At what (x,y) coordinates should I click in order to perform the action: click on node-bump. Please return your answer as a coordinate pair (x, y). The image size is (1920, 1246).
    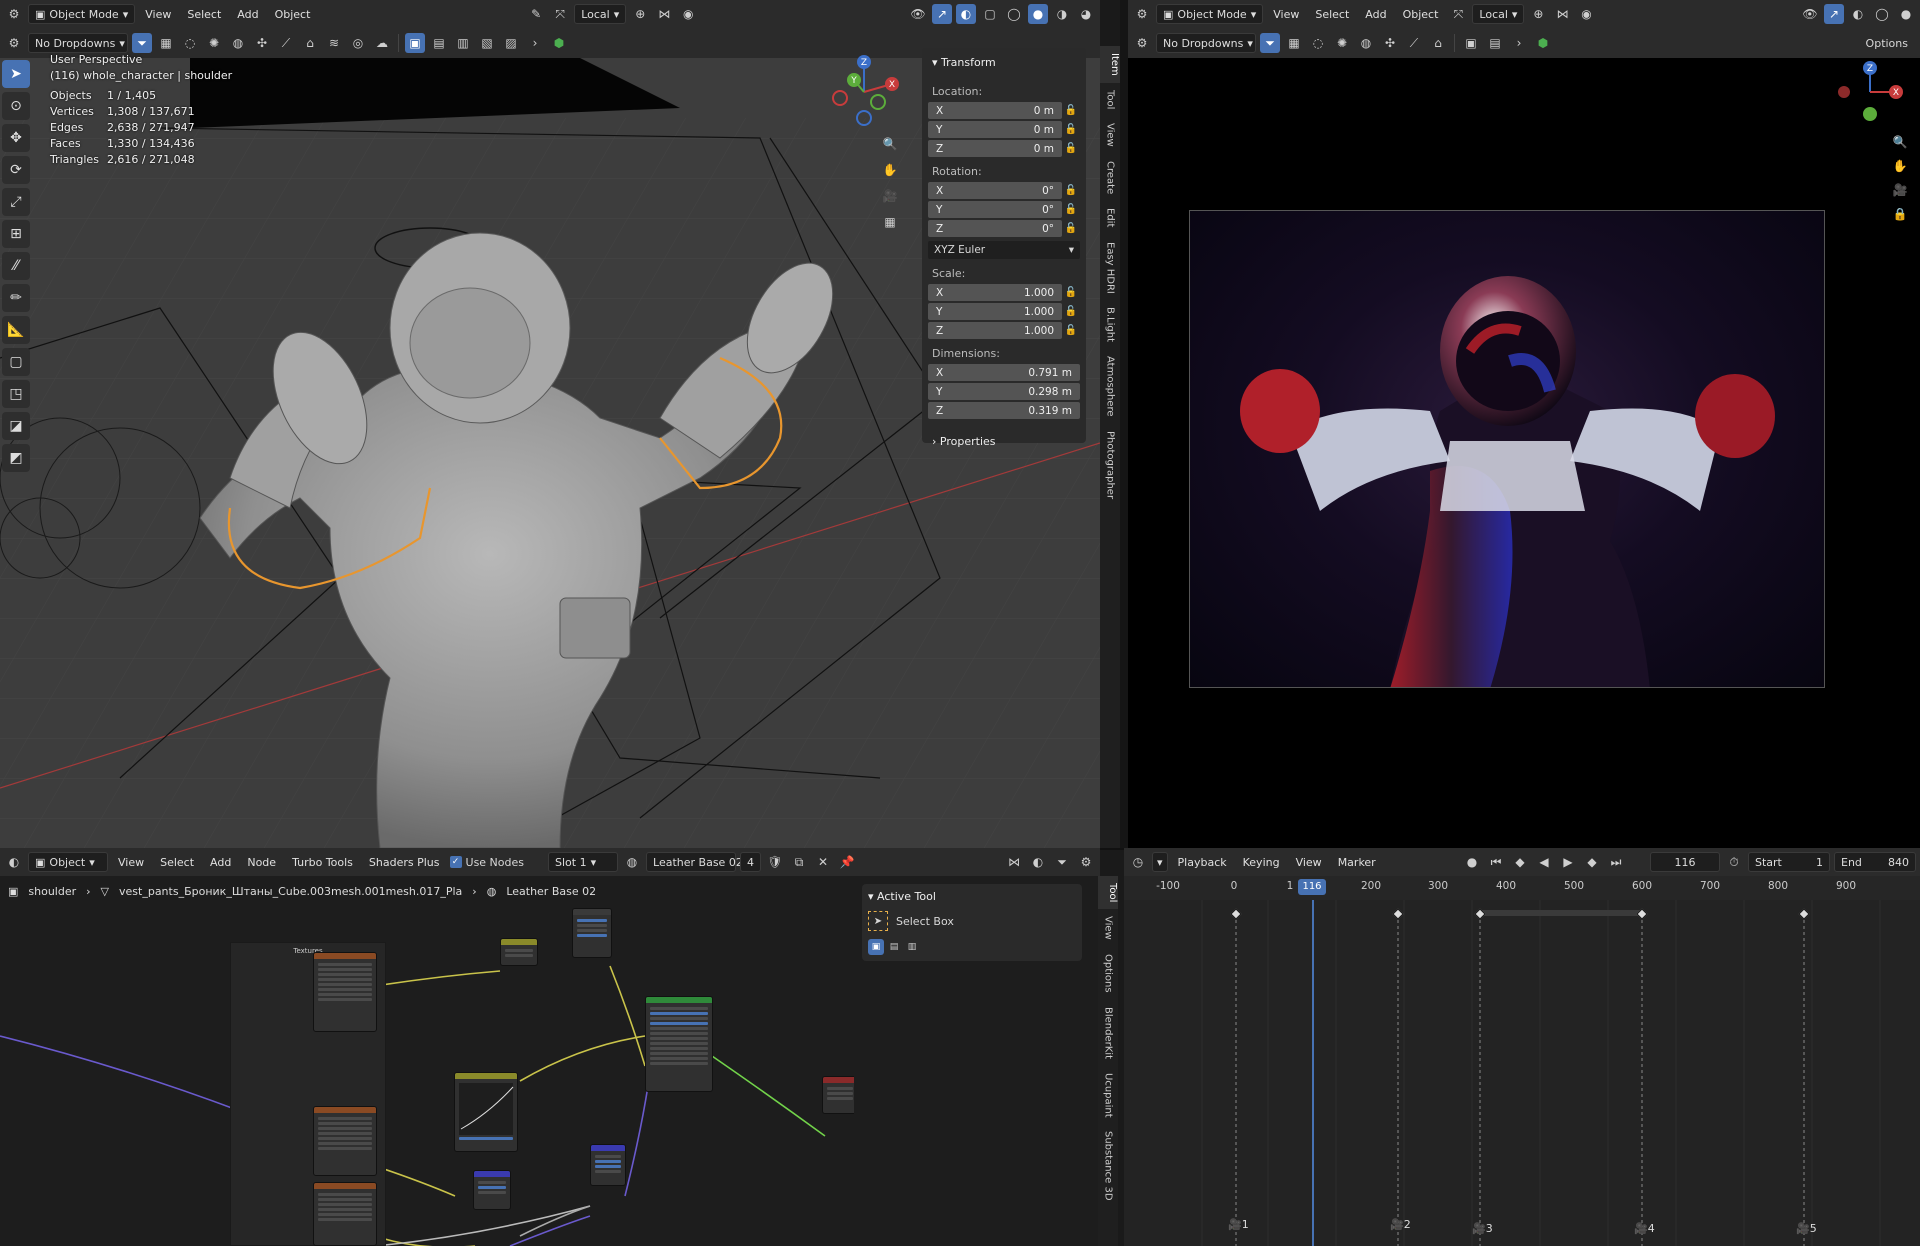
    Looking at the image, I should click on (608, 1165).